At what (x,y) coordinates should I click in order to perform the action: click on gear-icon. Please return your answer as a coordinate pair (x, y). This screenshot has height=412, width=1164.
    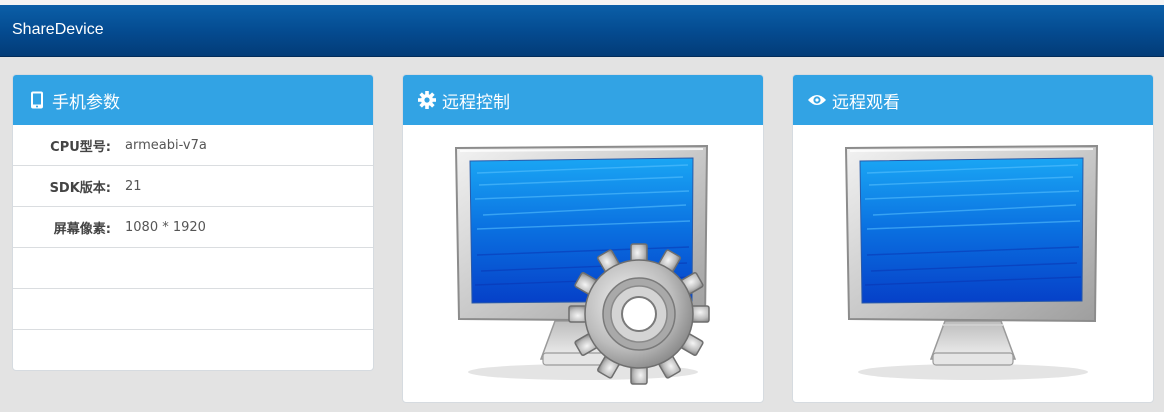
    Looking at the image, I should click on (427, 100).